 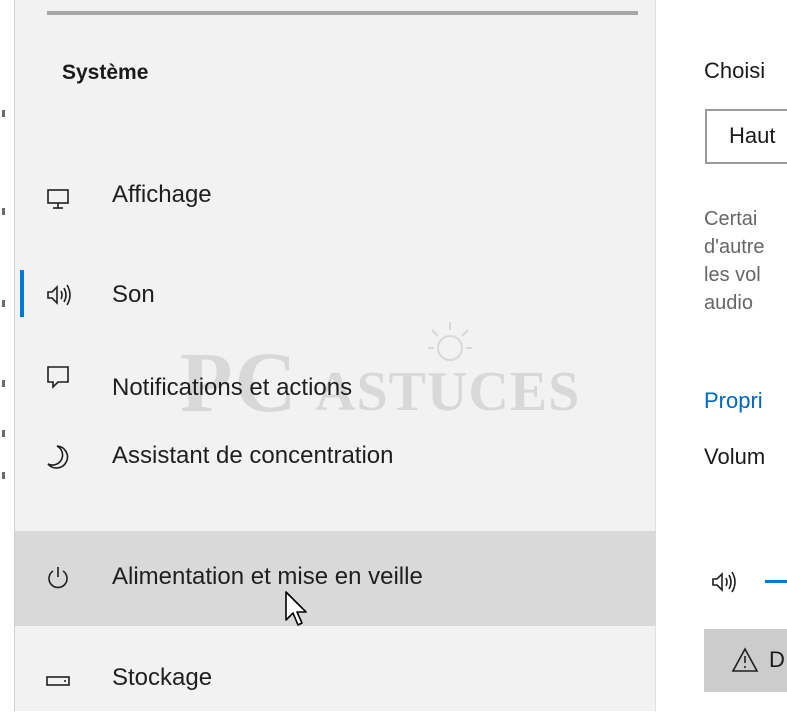 I want to click on description-line: les vol, so click(x=732, y=275).